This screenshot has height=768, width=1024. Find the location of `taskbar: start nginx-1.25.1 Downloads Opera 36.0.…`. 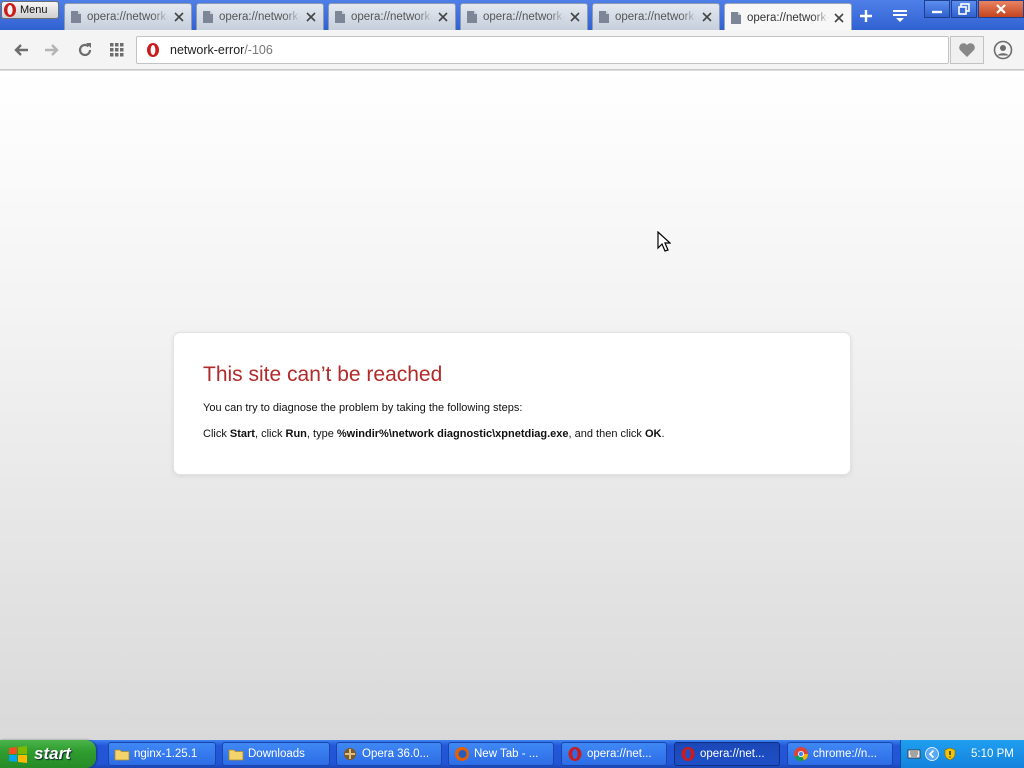

taskbar: start nginx-1.25.1 Downloads Opera 36.0.… is located at coordinates (512, 754).